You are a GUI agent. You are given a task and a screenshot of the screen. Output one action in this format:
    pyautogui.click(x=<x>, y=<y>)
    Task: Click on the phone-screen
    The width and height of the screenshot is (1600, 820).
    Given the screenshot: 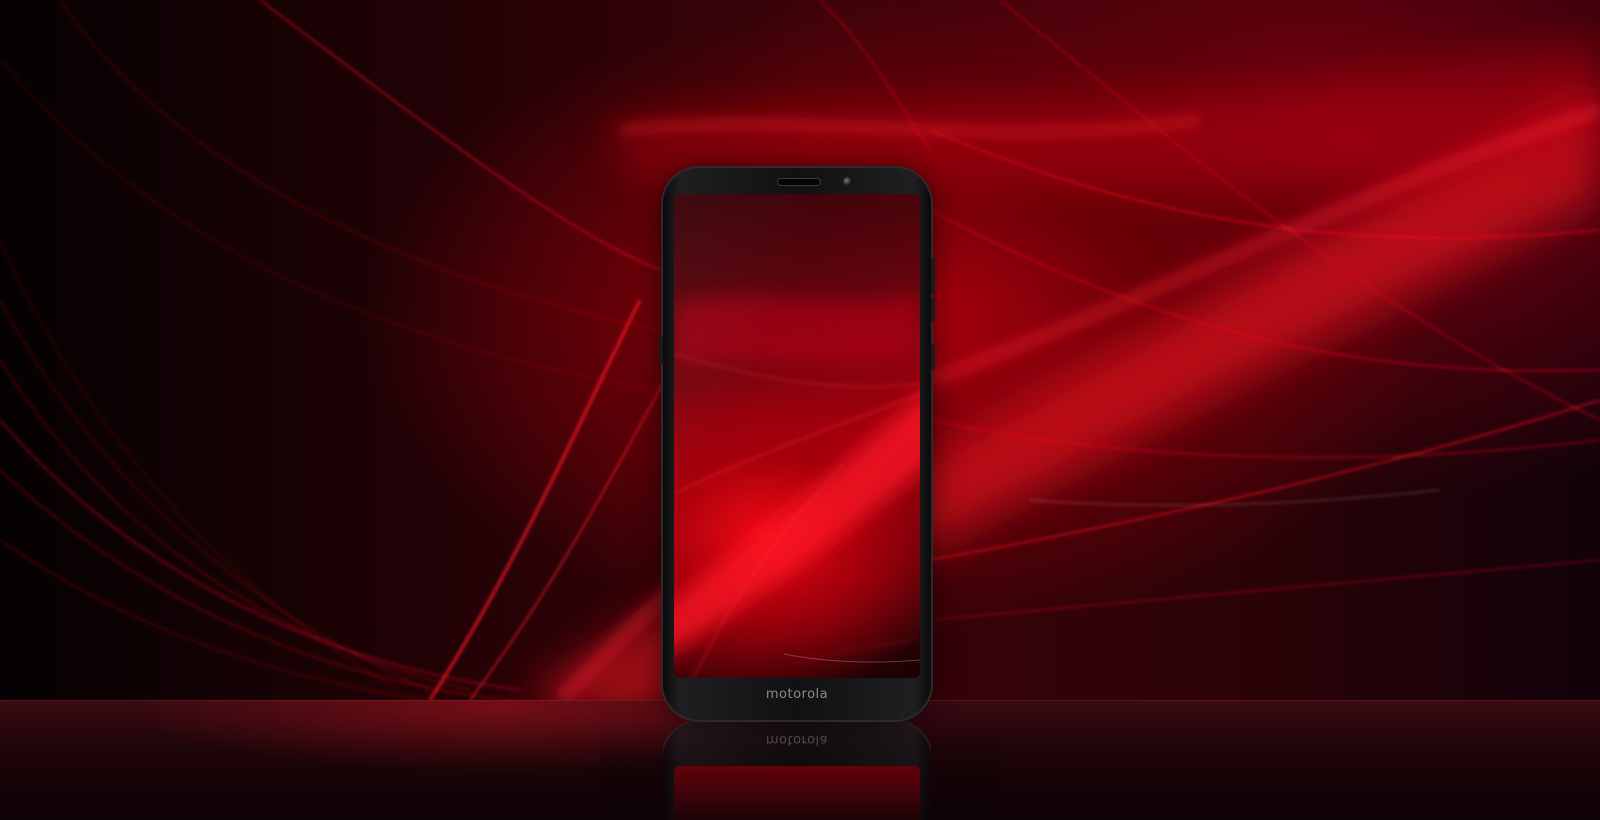 What is the action you would take?
    pyautogui.click(x=797, y=436)
    